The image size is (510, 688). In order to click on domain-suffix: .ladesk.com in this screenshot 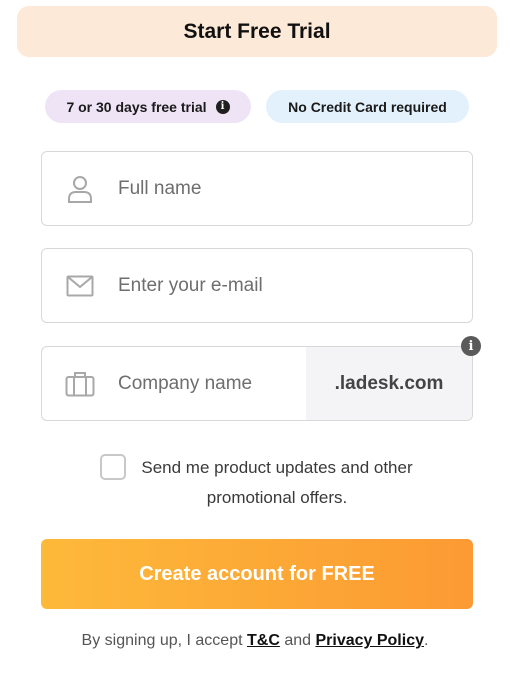, I will do `click(389, 383)`.